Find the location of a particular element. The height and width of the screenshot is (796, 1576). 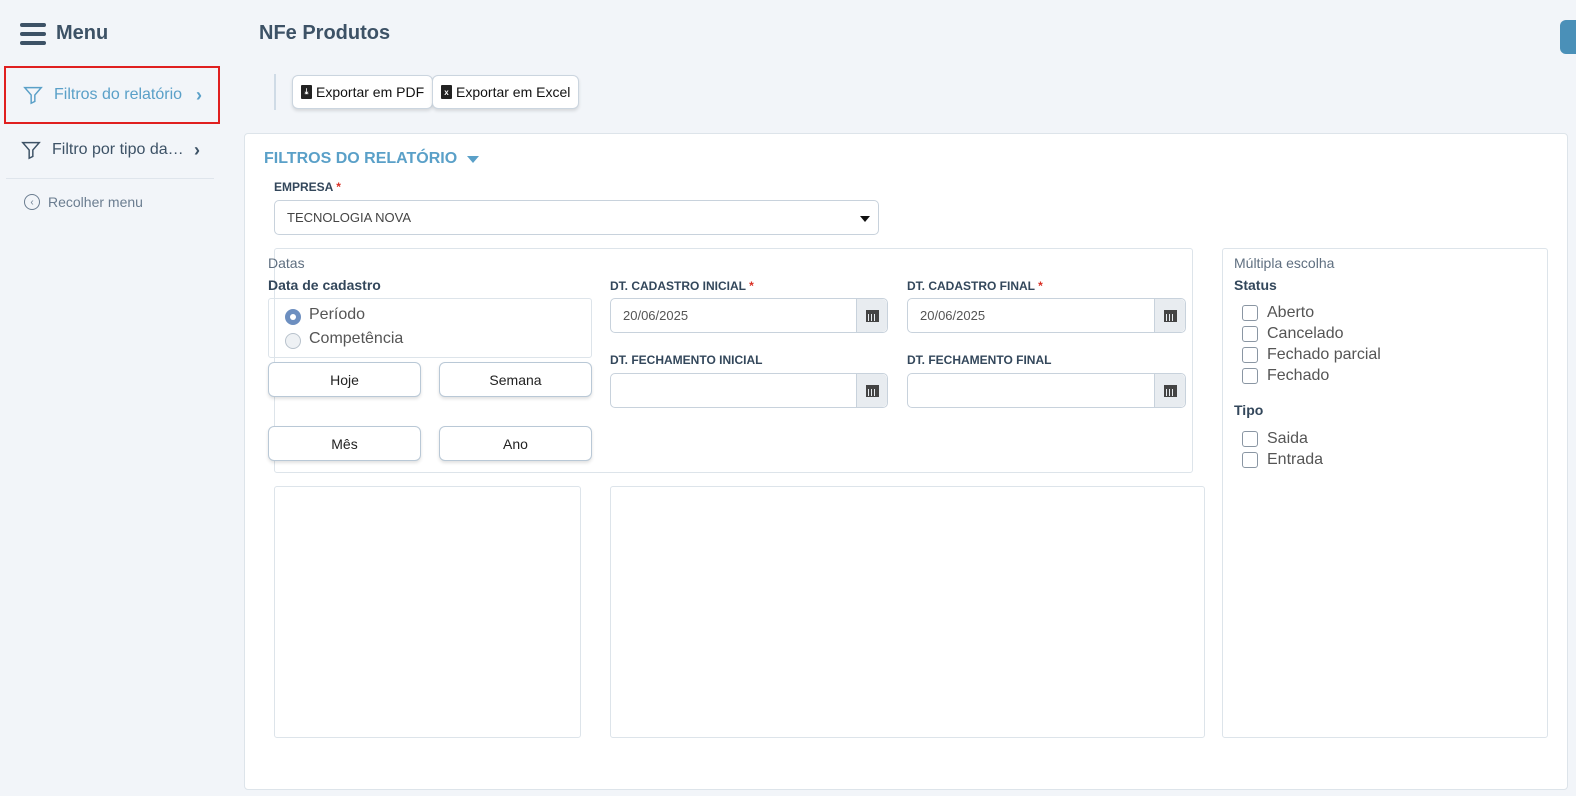

cadastro-final-input: 20/06/2025 is located at coordinates (1046, 315).